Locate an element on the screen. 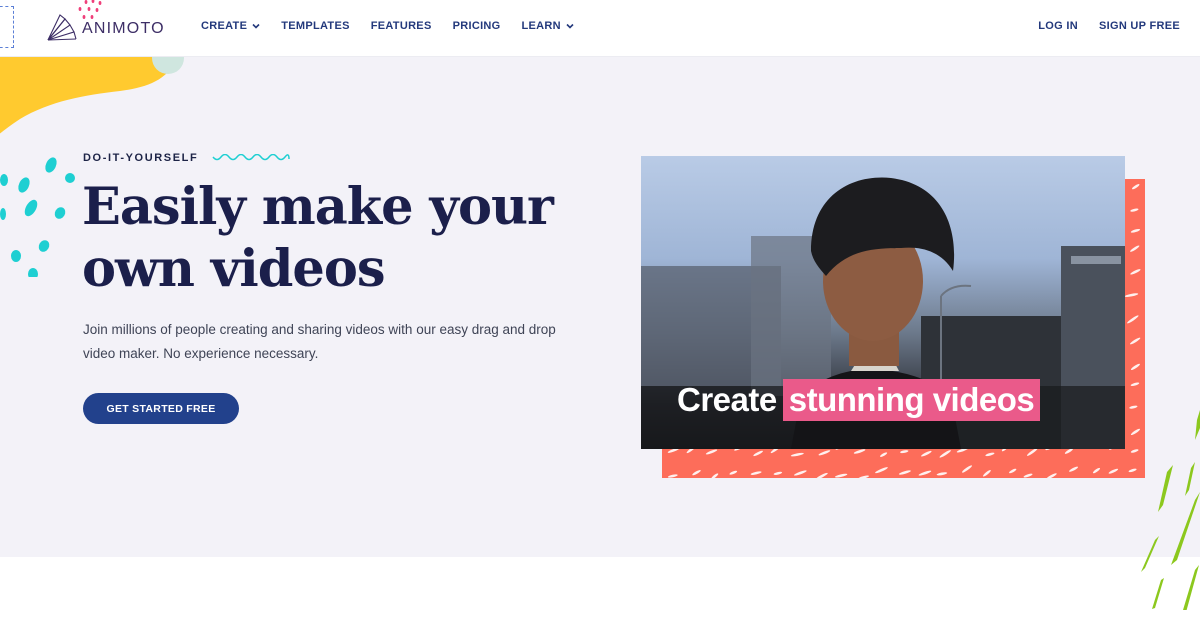 Image resolution: width=1200 pixels, height=630 pixels. squiggle-decoration is located at coordinates (251, 157).